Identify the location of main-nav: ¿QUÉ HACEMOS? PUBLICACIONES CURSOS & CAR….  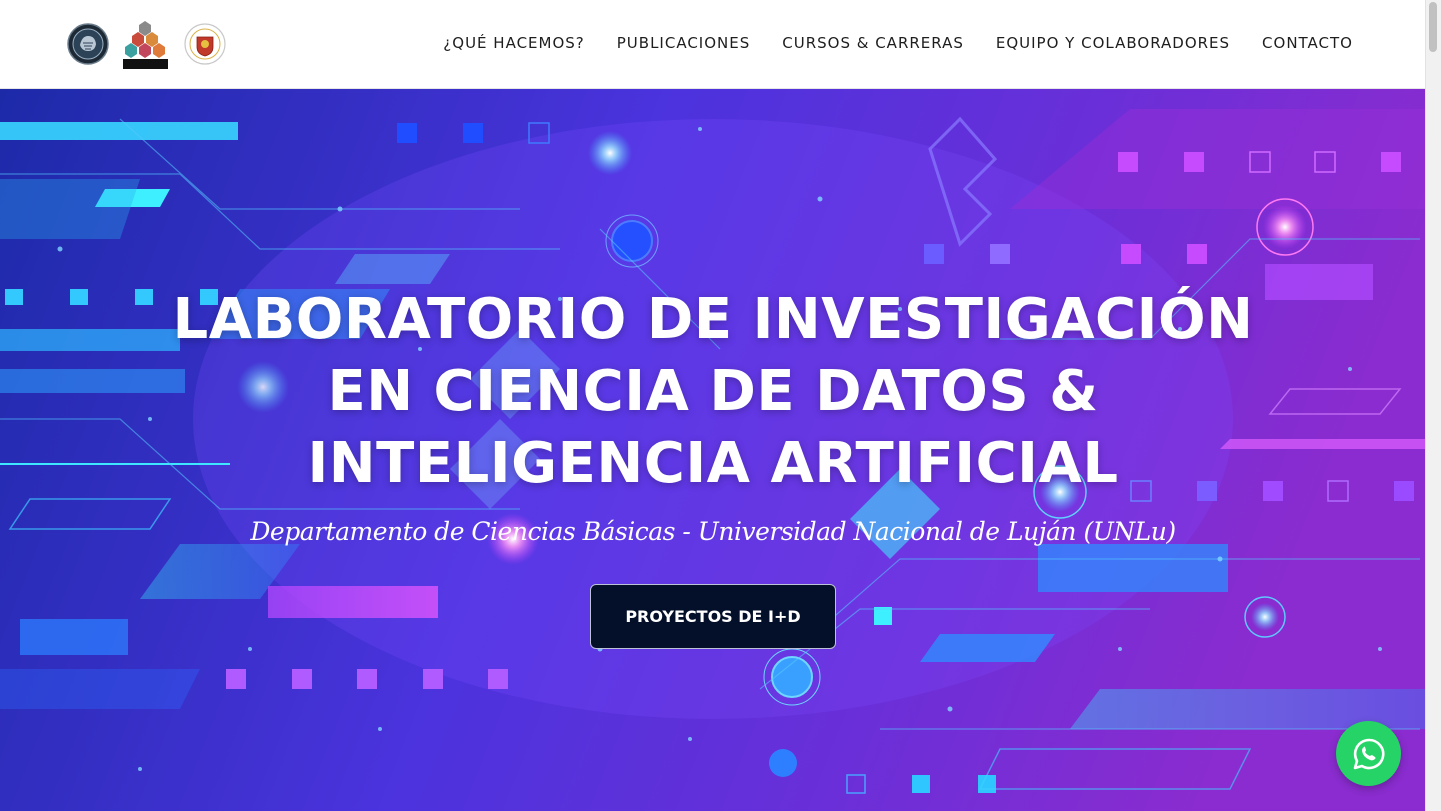
(898, 43).